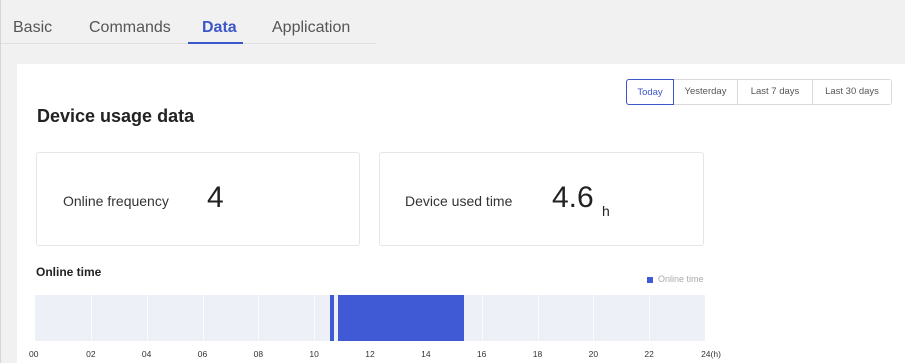  I want to click on date-range-selector: Today Yesterday Last 7 days Last 30 days, so click(759, 92).